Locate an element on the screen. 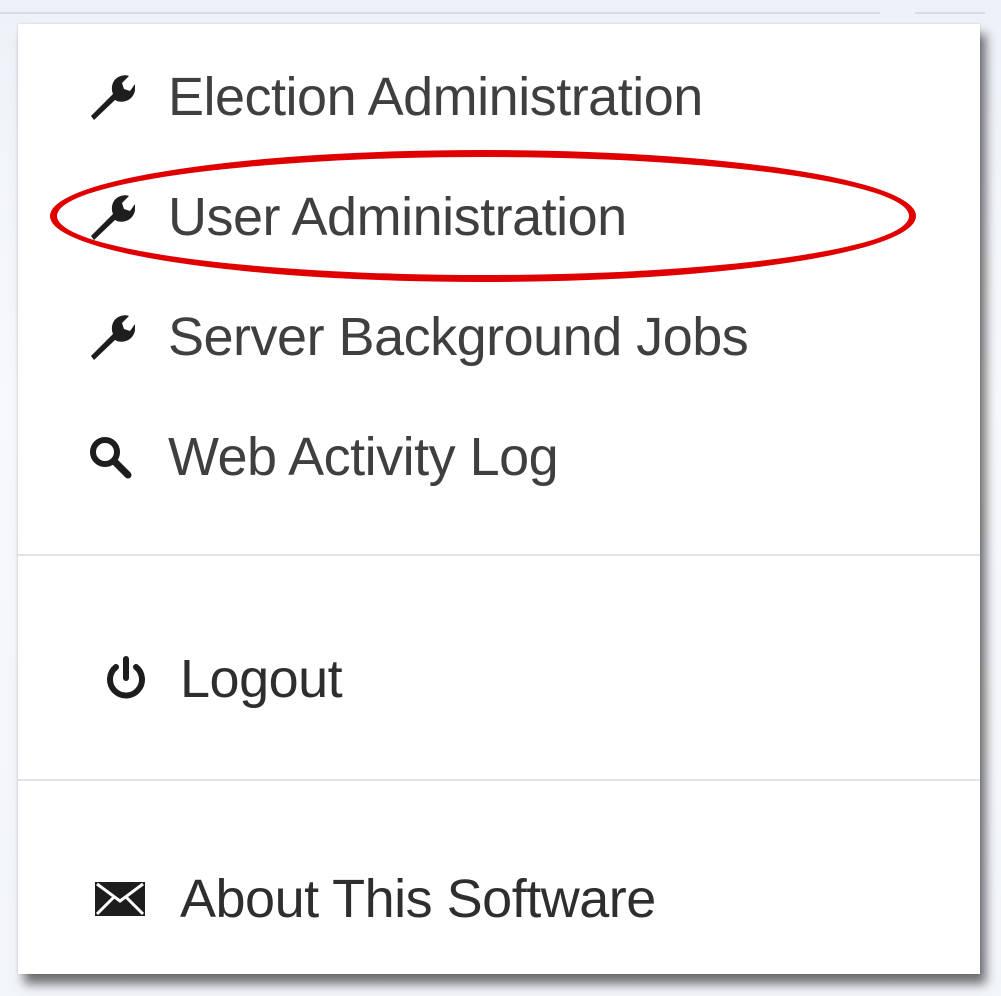  menu-item-server-background-jobs: Server Background Jobs is located at coordinates (499, 337).